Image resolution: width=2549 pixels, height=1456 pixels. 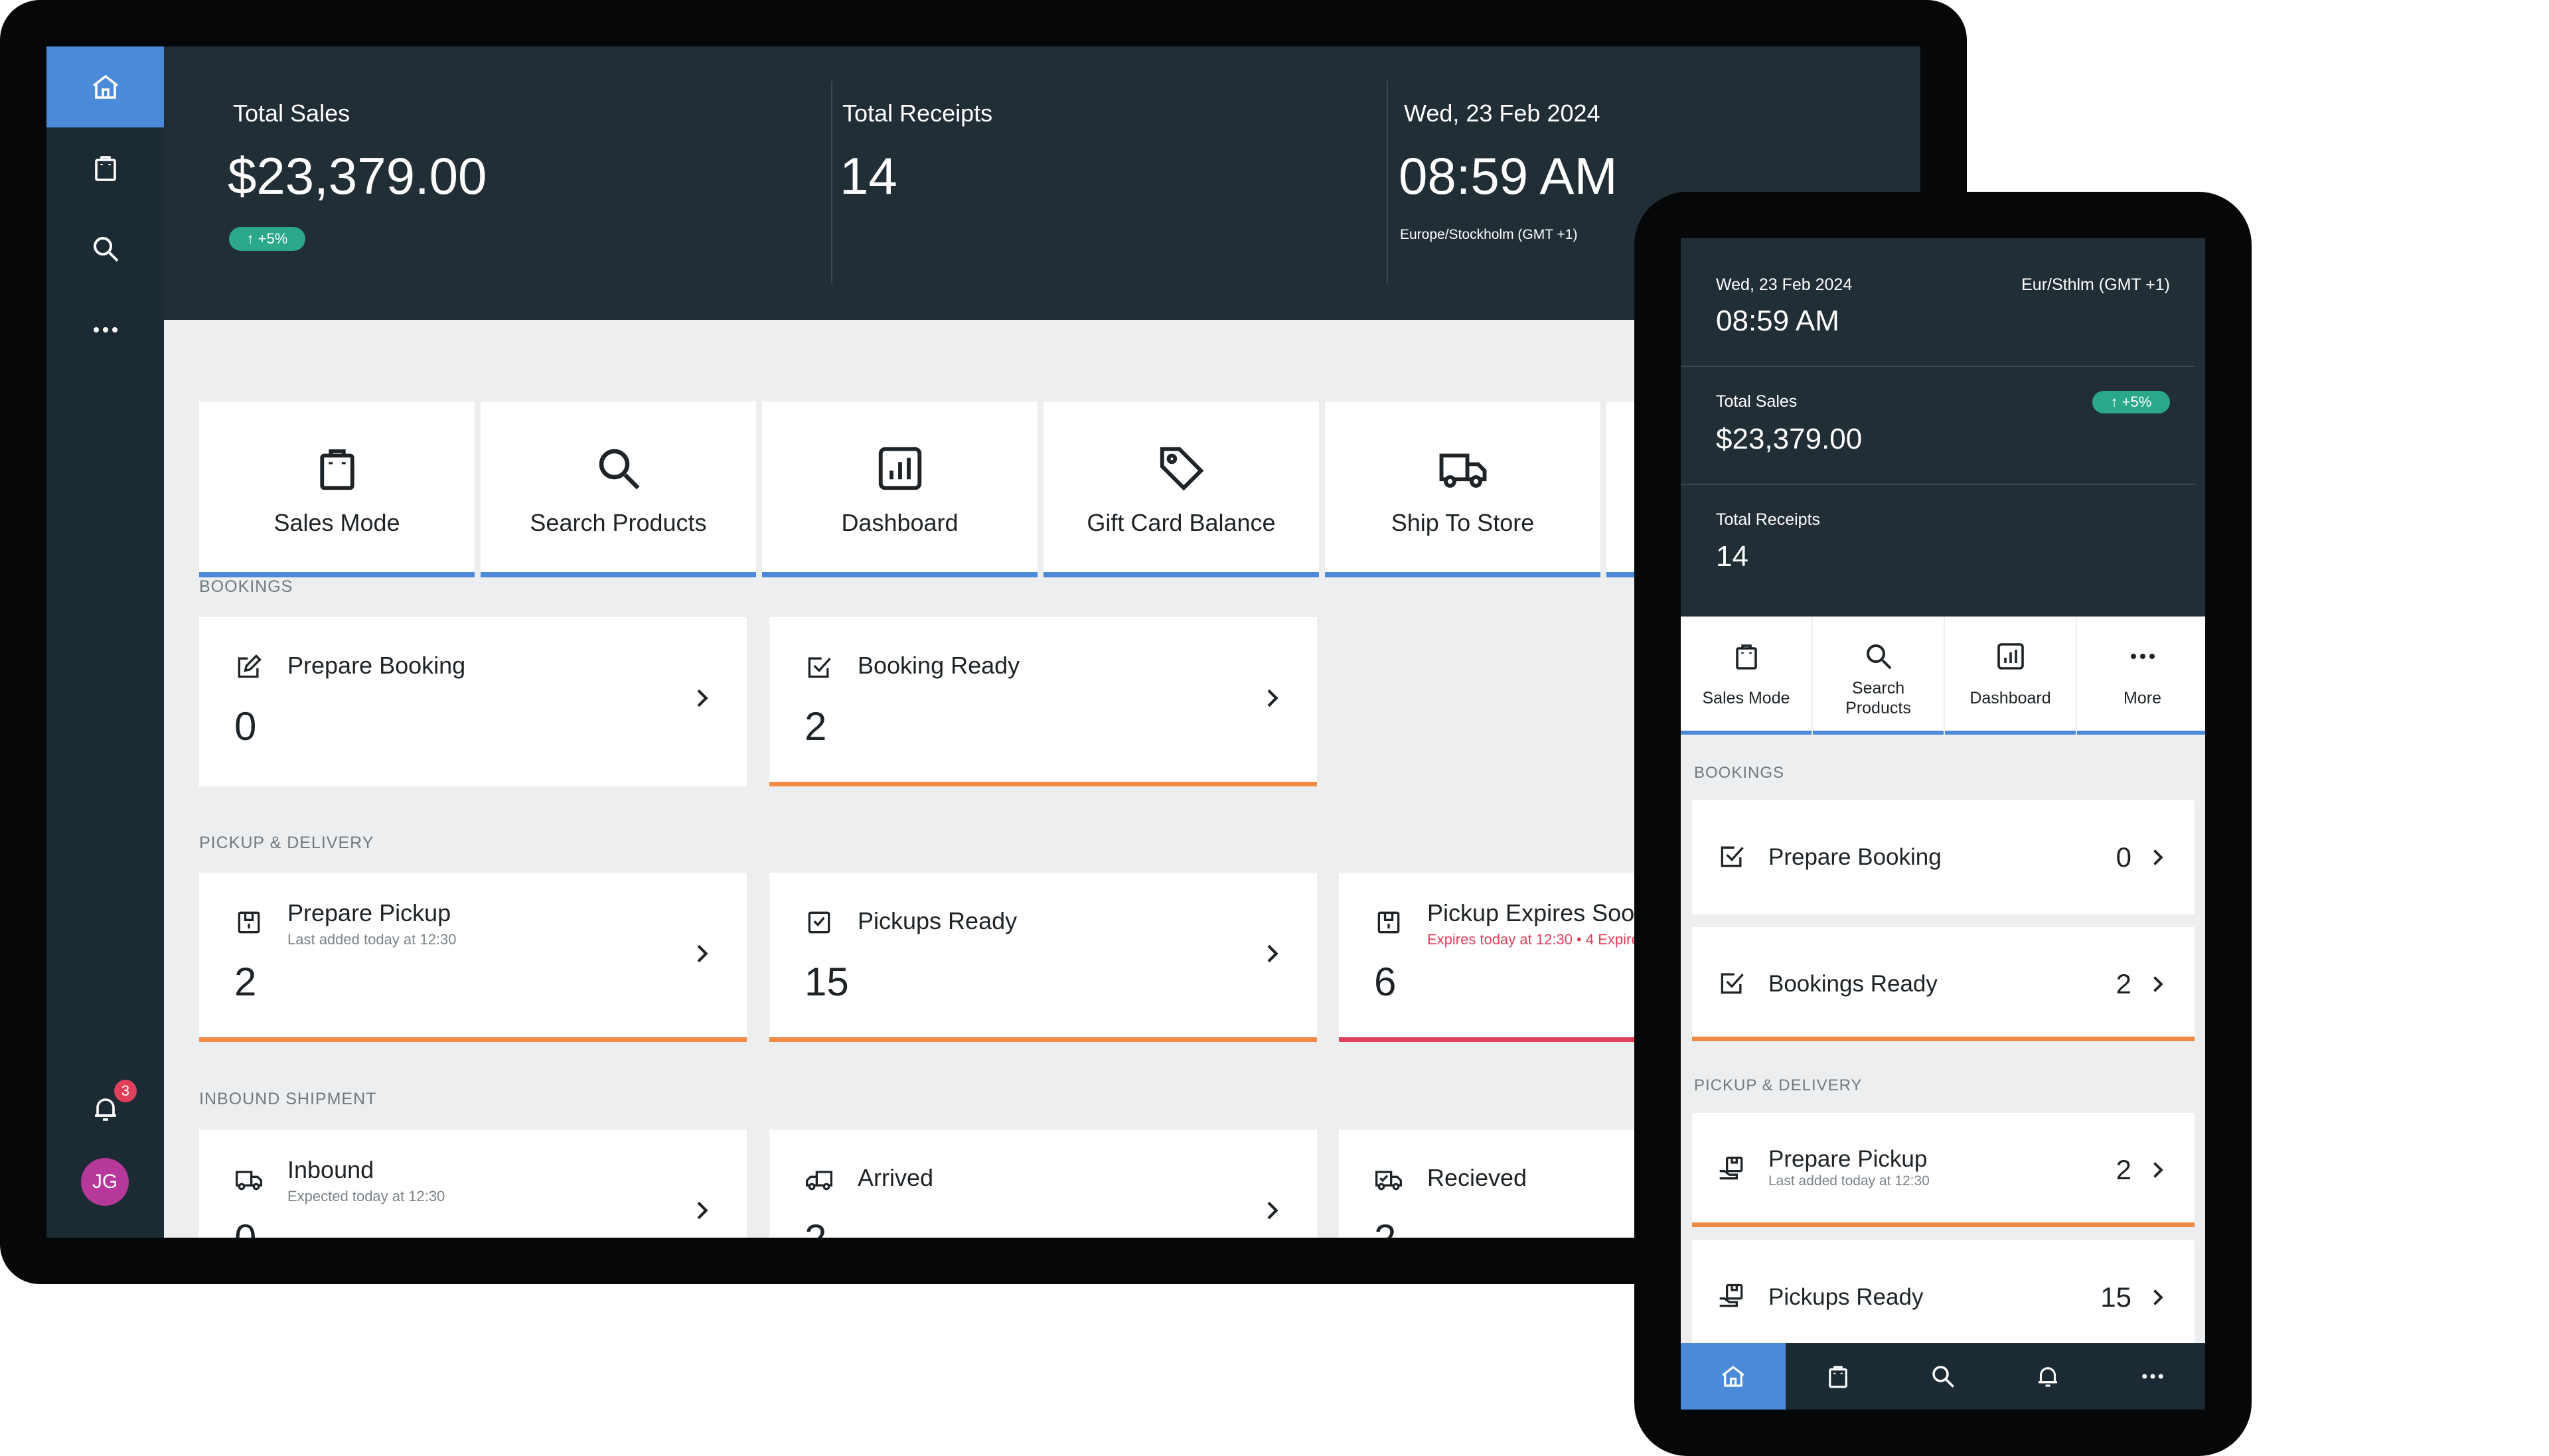 What do you see at coordinates (900, 522) in the screenshot?
I see `tile-label: Dashboard` at bounding box center [900, 522].